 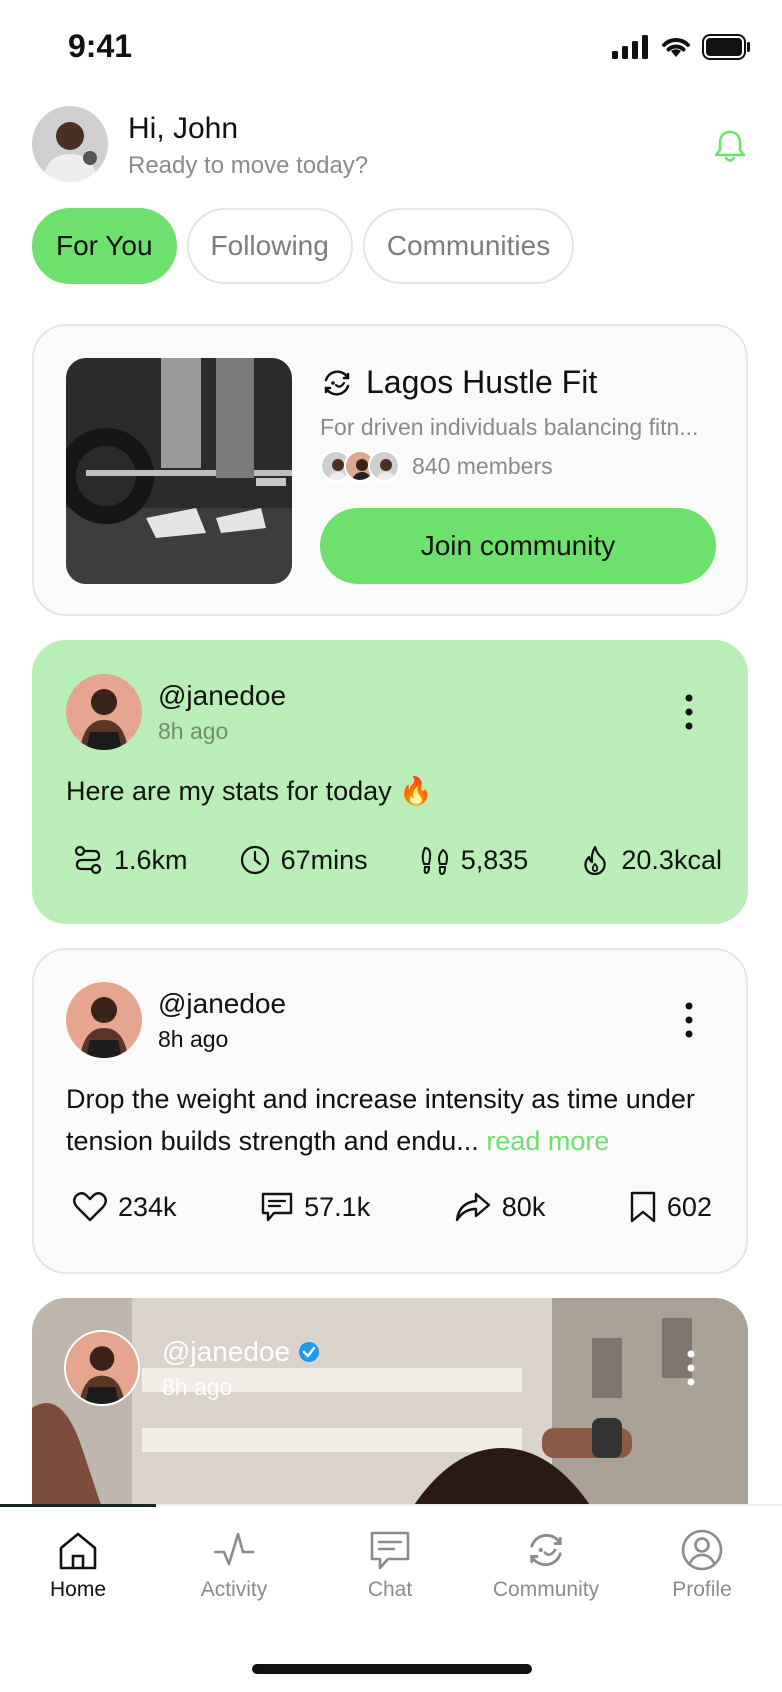 I want to click on header: Hi, John Ready to move today?, so click(x=391, y=146).